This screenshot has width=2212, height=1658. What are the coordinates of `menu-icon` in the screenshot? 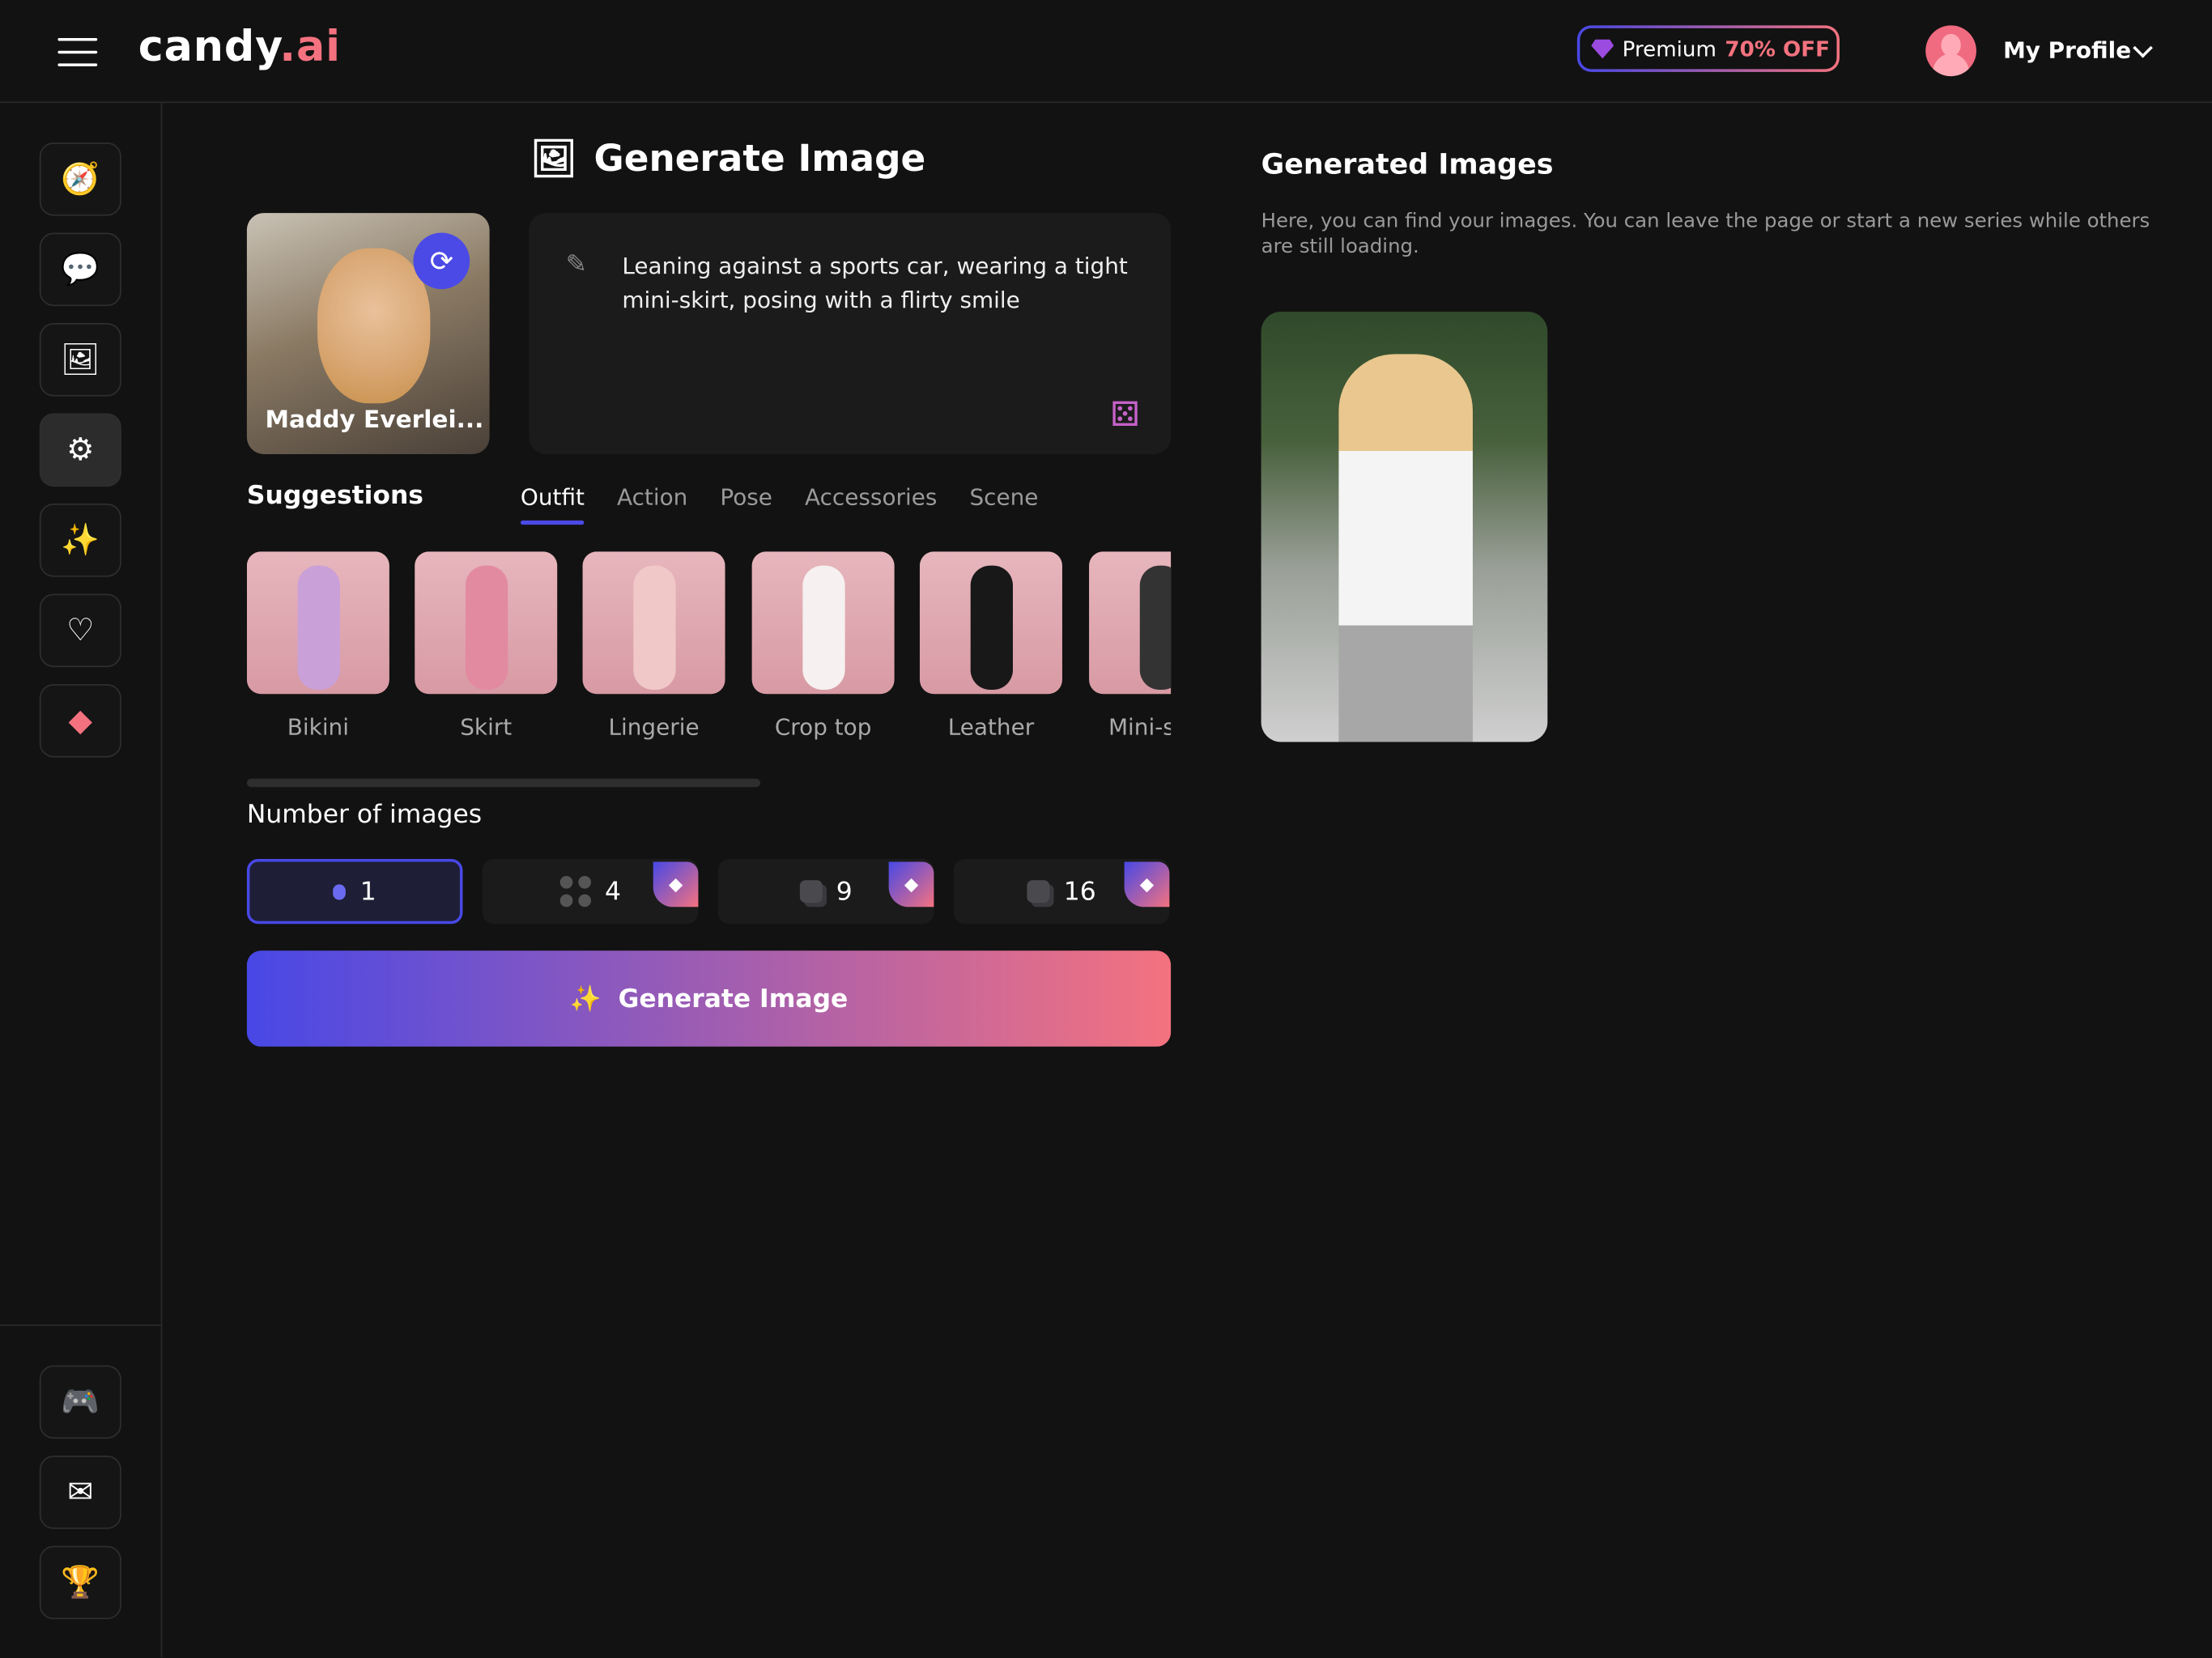 It's located at (77, 52).